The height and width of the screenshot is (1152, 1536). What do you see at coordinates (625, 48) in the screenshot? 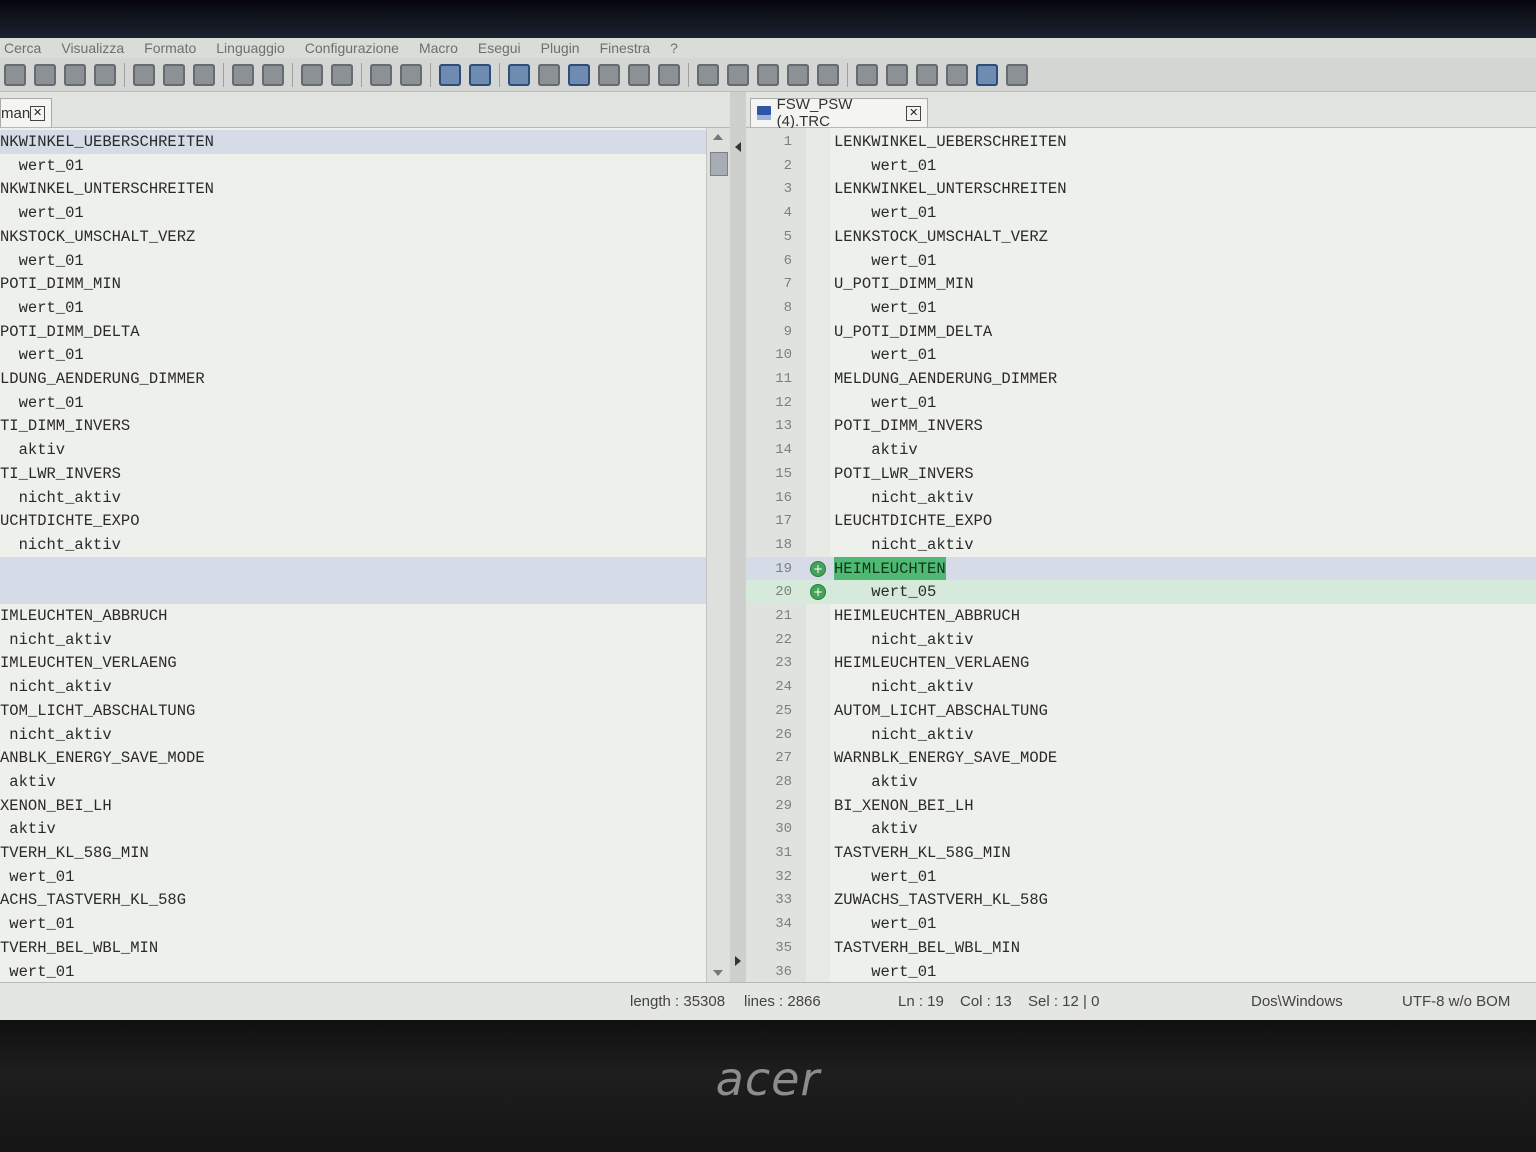
I see `menu-finestra: Finestra` at bounding box center [625, 48].